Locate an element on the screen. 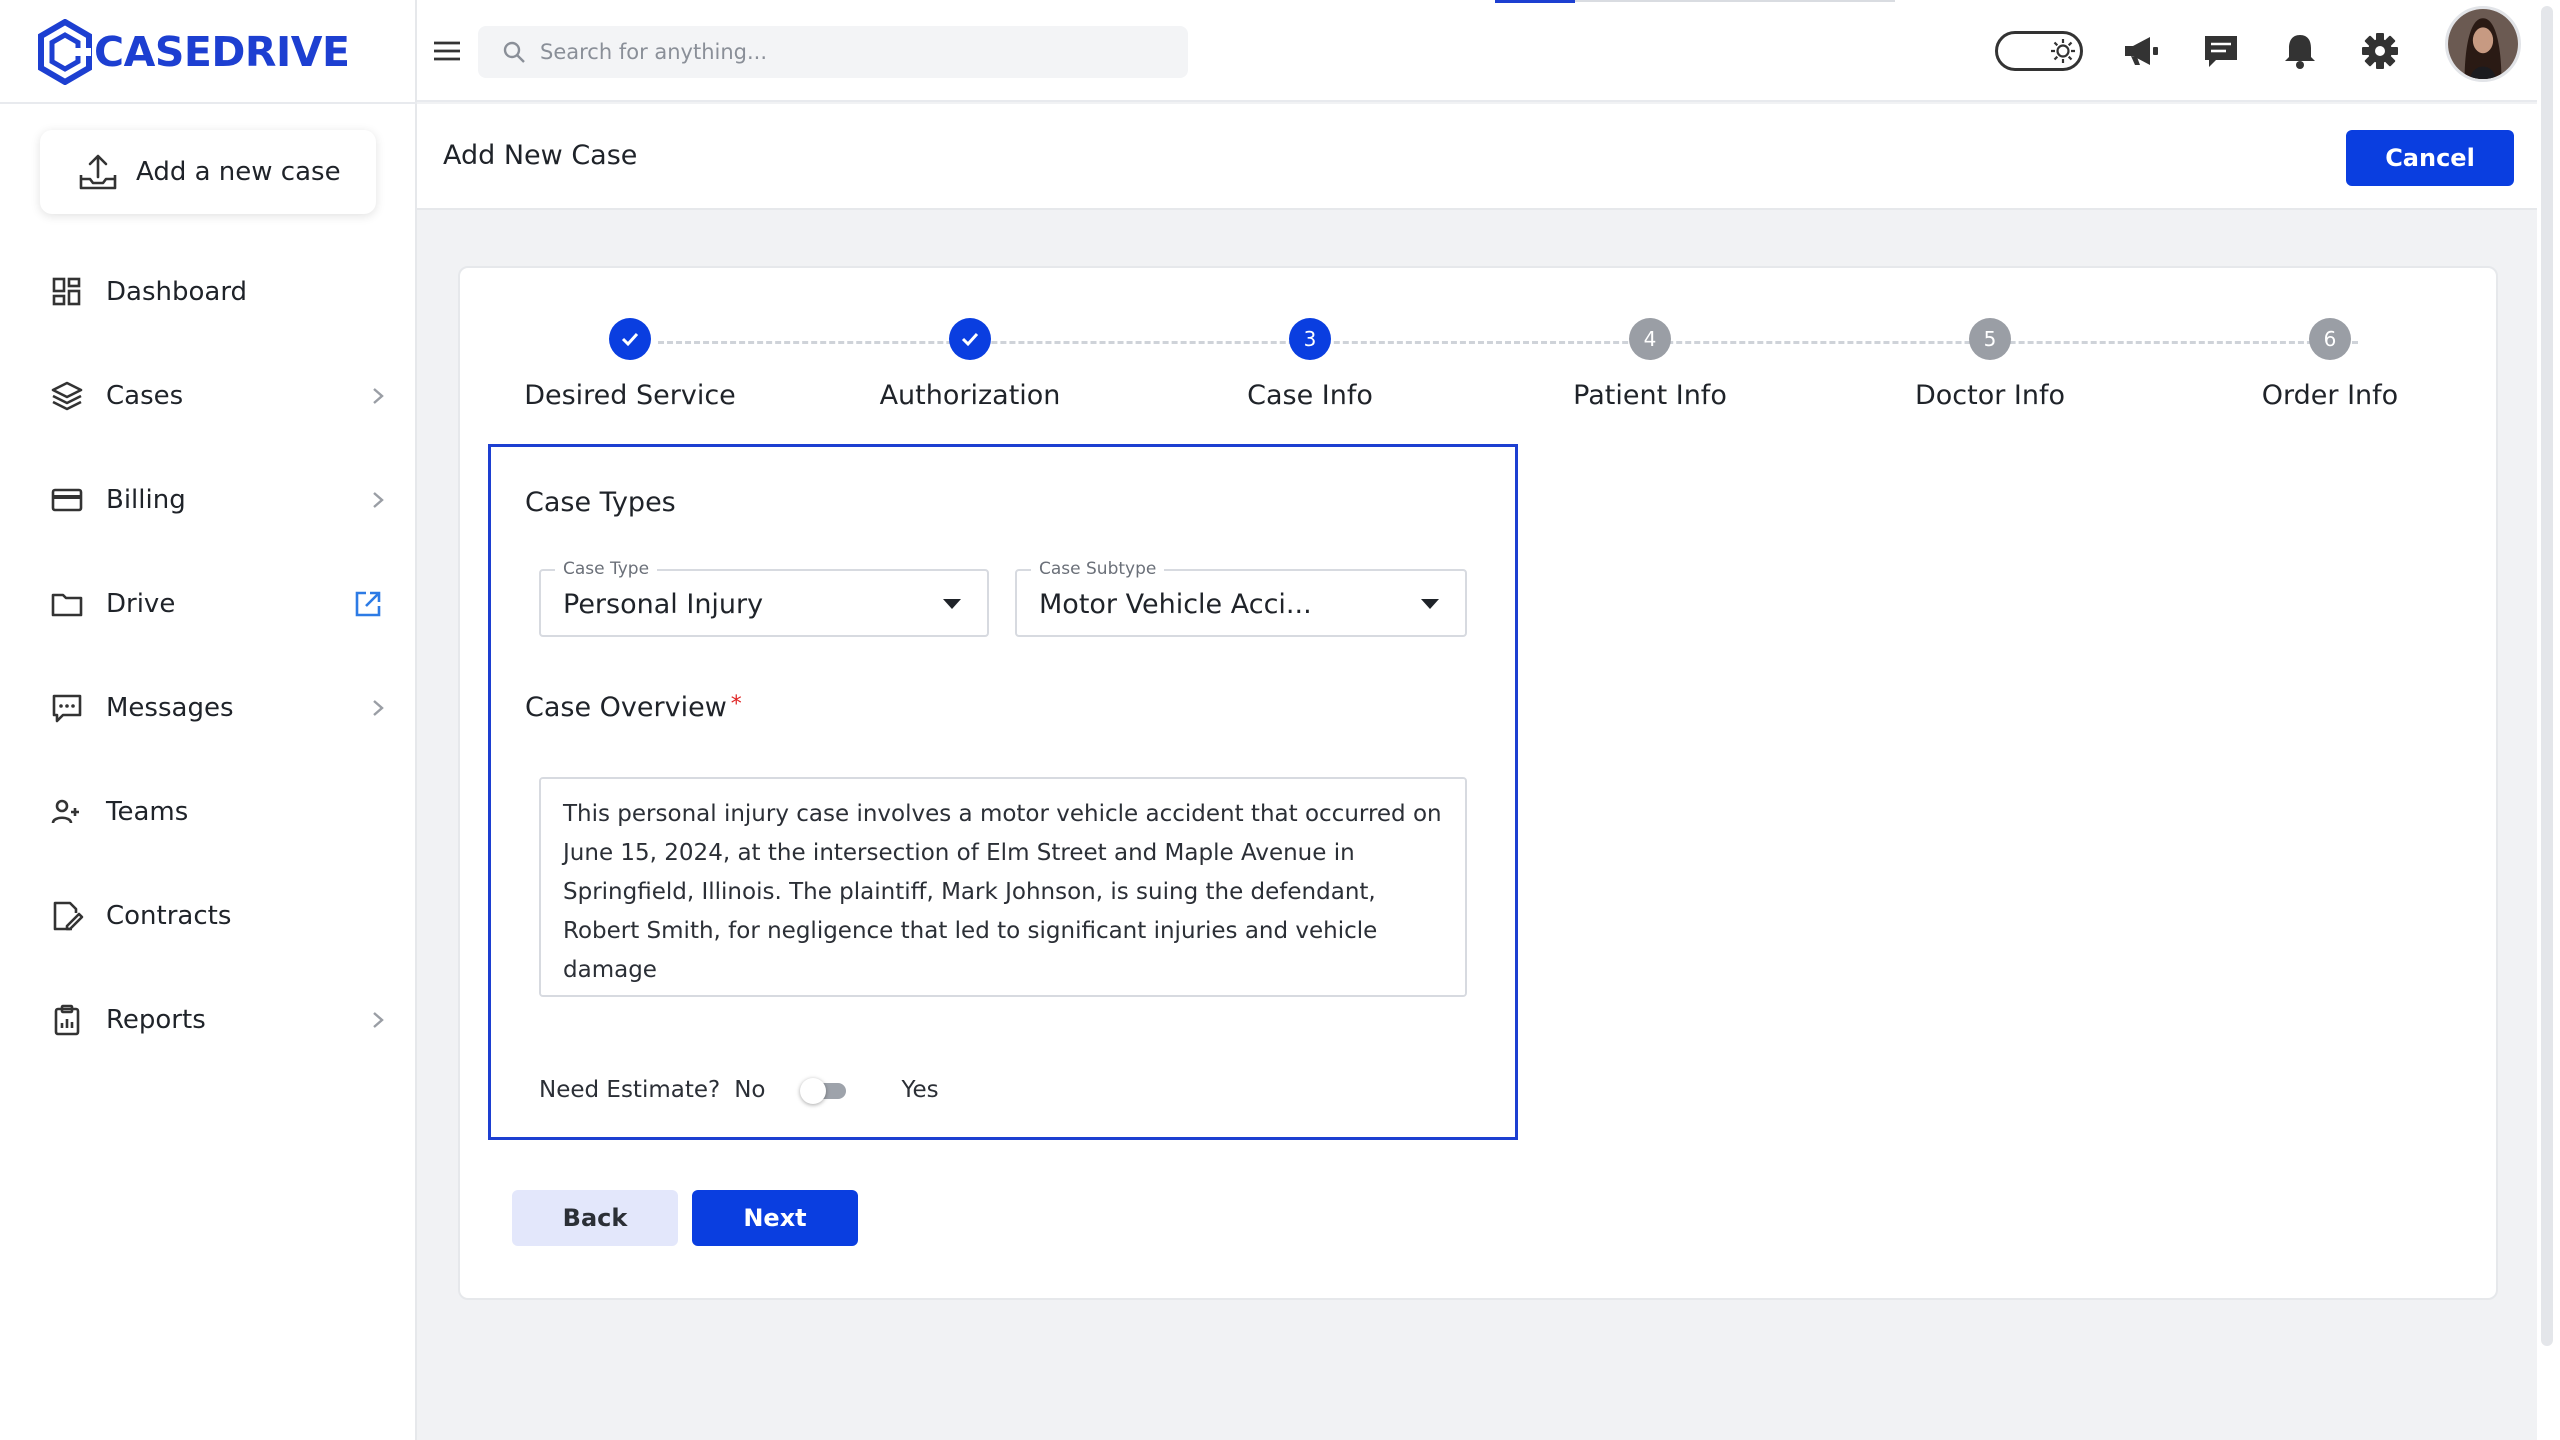  search-bar is located at coordinates (833, 52).